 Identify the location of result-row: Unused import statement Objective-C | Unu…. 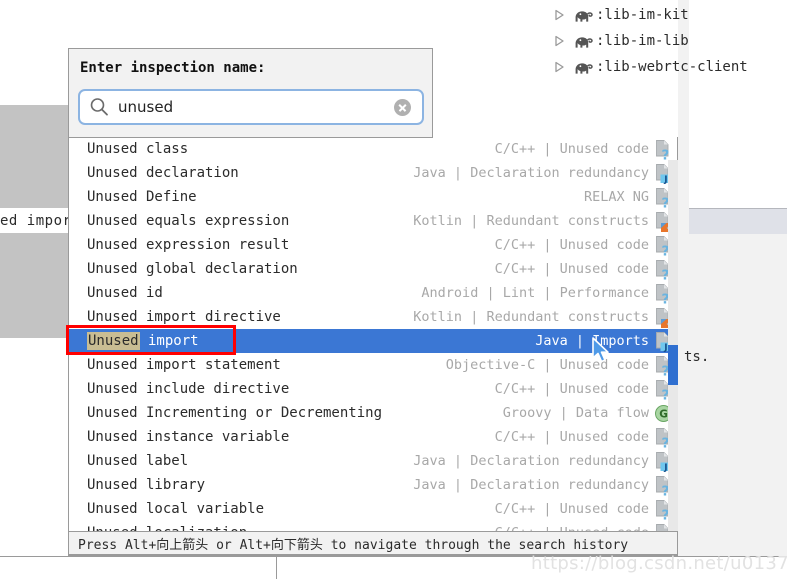
(373, 366).